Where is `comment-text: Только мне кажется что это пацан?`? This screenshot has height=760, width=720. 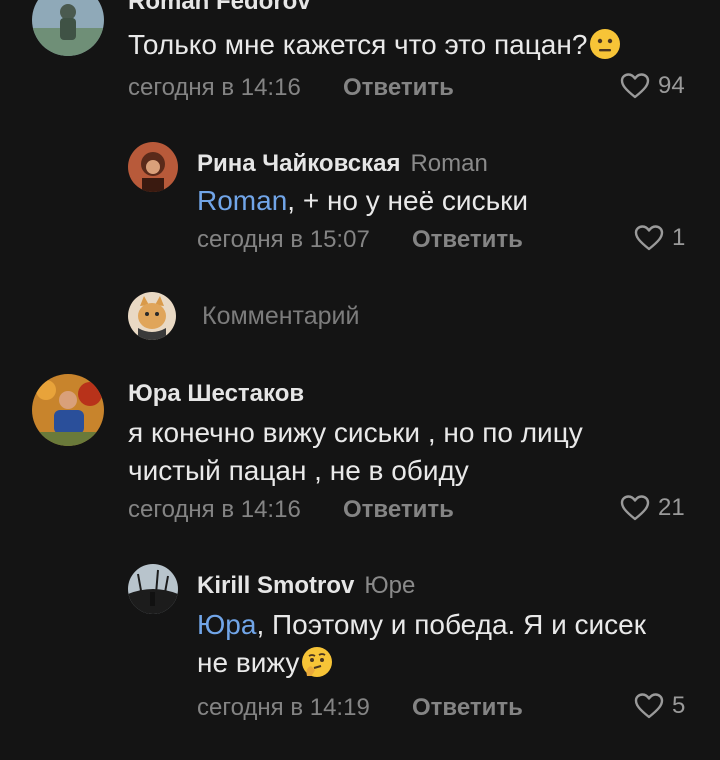
comment-text: Только мне кажется что это пацан? is located at coordinates (374, 45).